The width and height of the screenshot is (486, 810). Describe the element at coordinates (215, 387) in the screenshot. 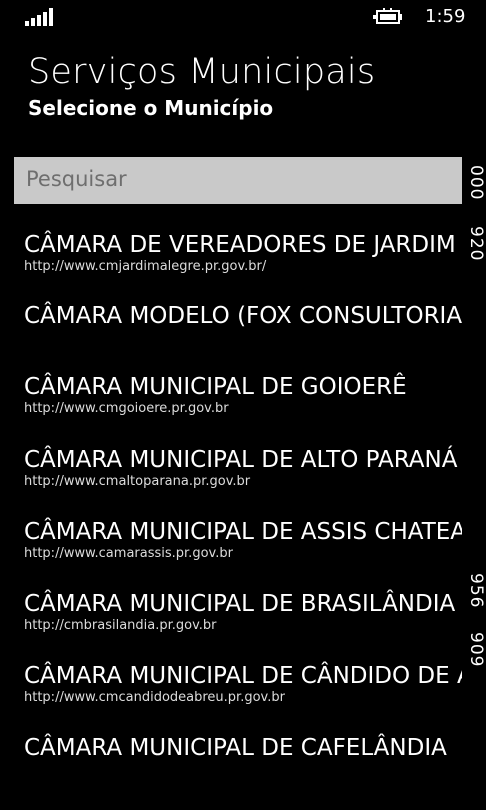

I see `list-item-title: CÂMARA MUNICIPAL DE GOIOERÊ` at that location.